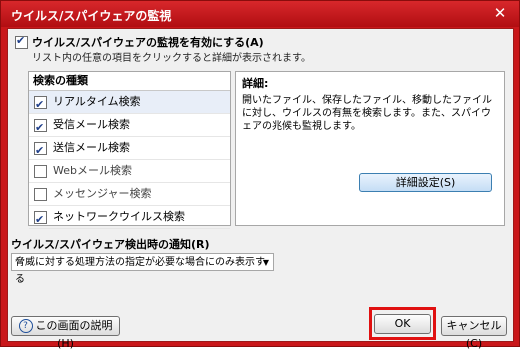  Describe the element at coordinates (21, 41) in the screenshot. I see `enable-monitoring-checkbox` at that location.